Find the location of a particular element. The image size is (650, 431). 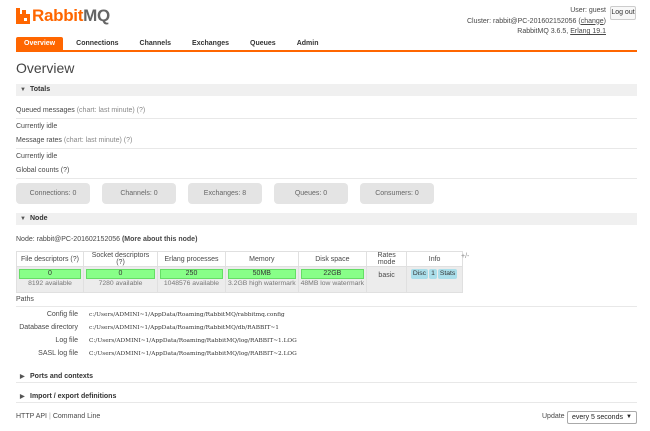

nav-underline is located at coordinates (326, 51).